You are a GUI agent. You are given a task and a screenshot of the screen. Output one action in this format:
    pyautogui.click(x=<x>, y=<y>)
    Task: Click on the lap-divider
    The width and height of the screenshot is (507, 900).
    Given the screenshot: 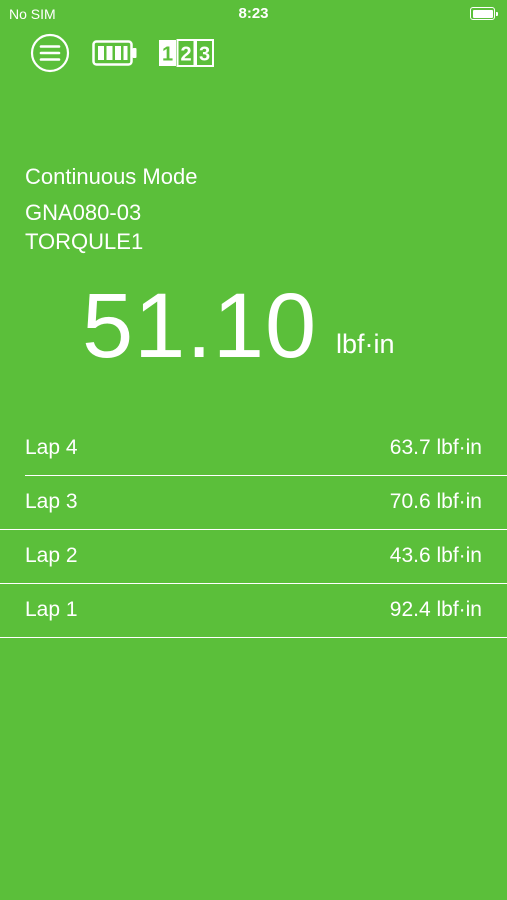 What is the action you would take?
    pyautogui.click(x=253, y=637)
    